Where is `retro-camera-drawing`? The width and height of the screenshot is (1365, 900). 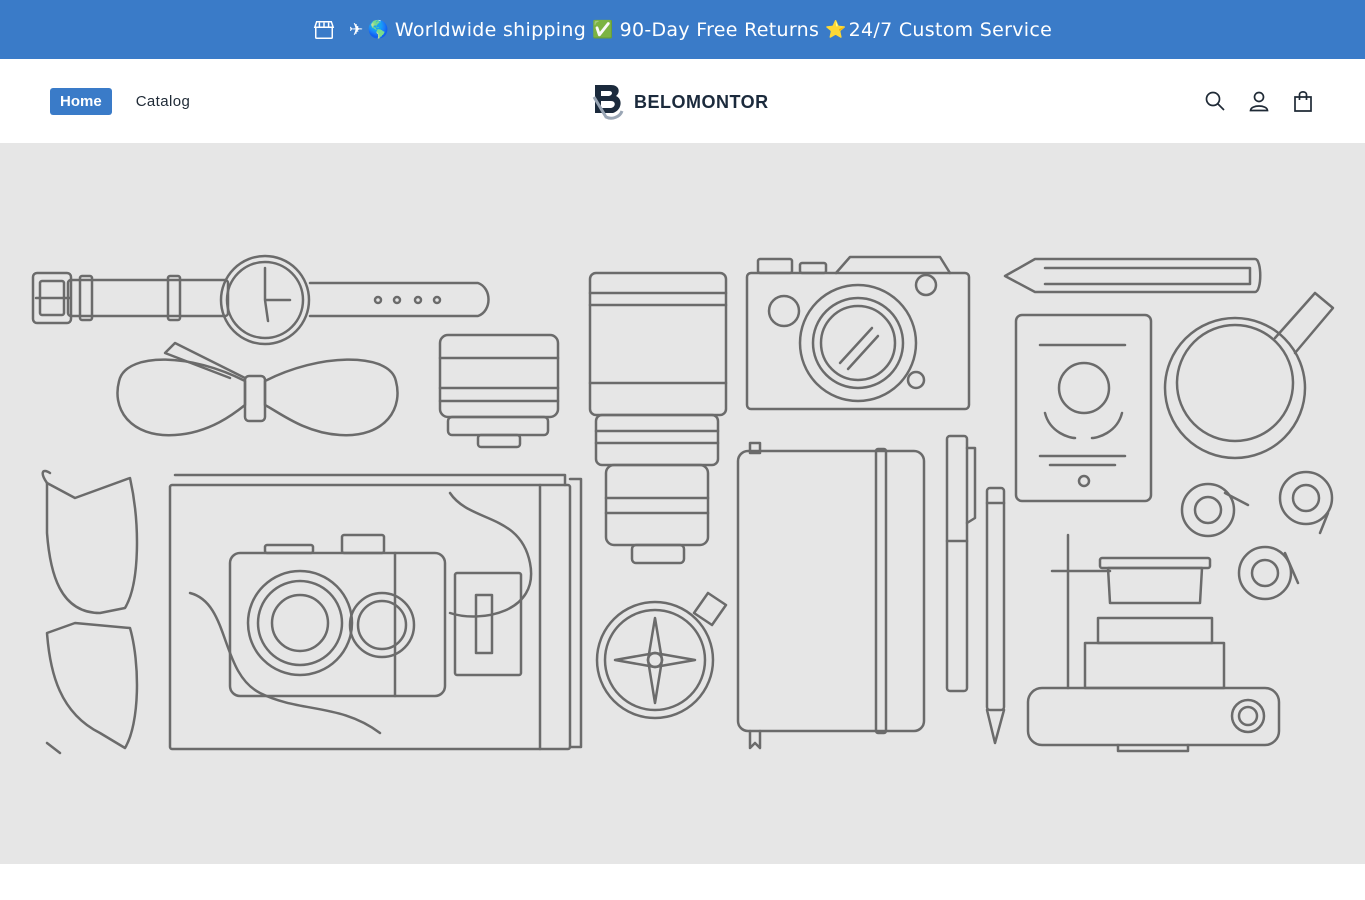
retro-camera-drawing is located at coordinates (858, 333).